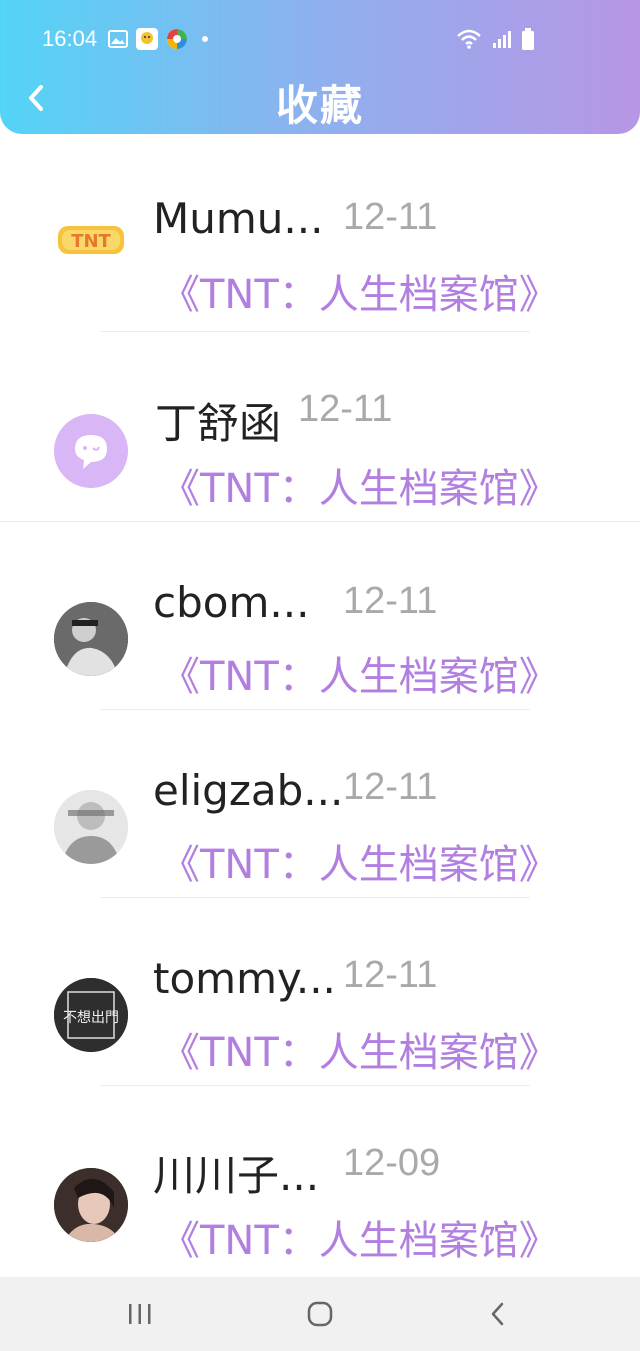 The width and height of the screenshot is (640, 1351). I want to click on tnt-logo-avatar-image: TNT, so click(91, 240).